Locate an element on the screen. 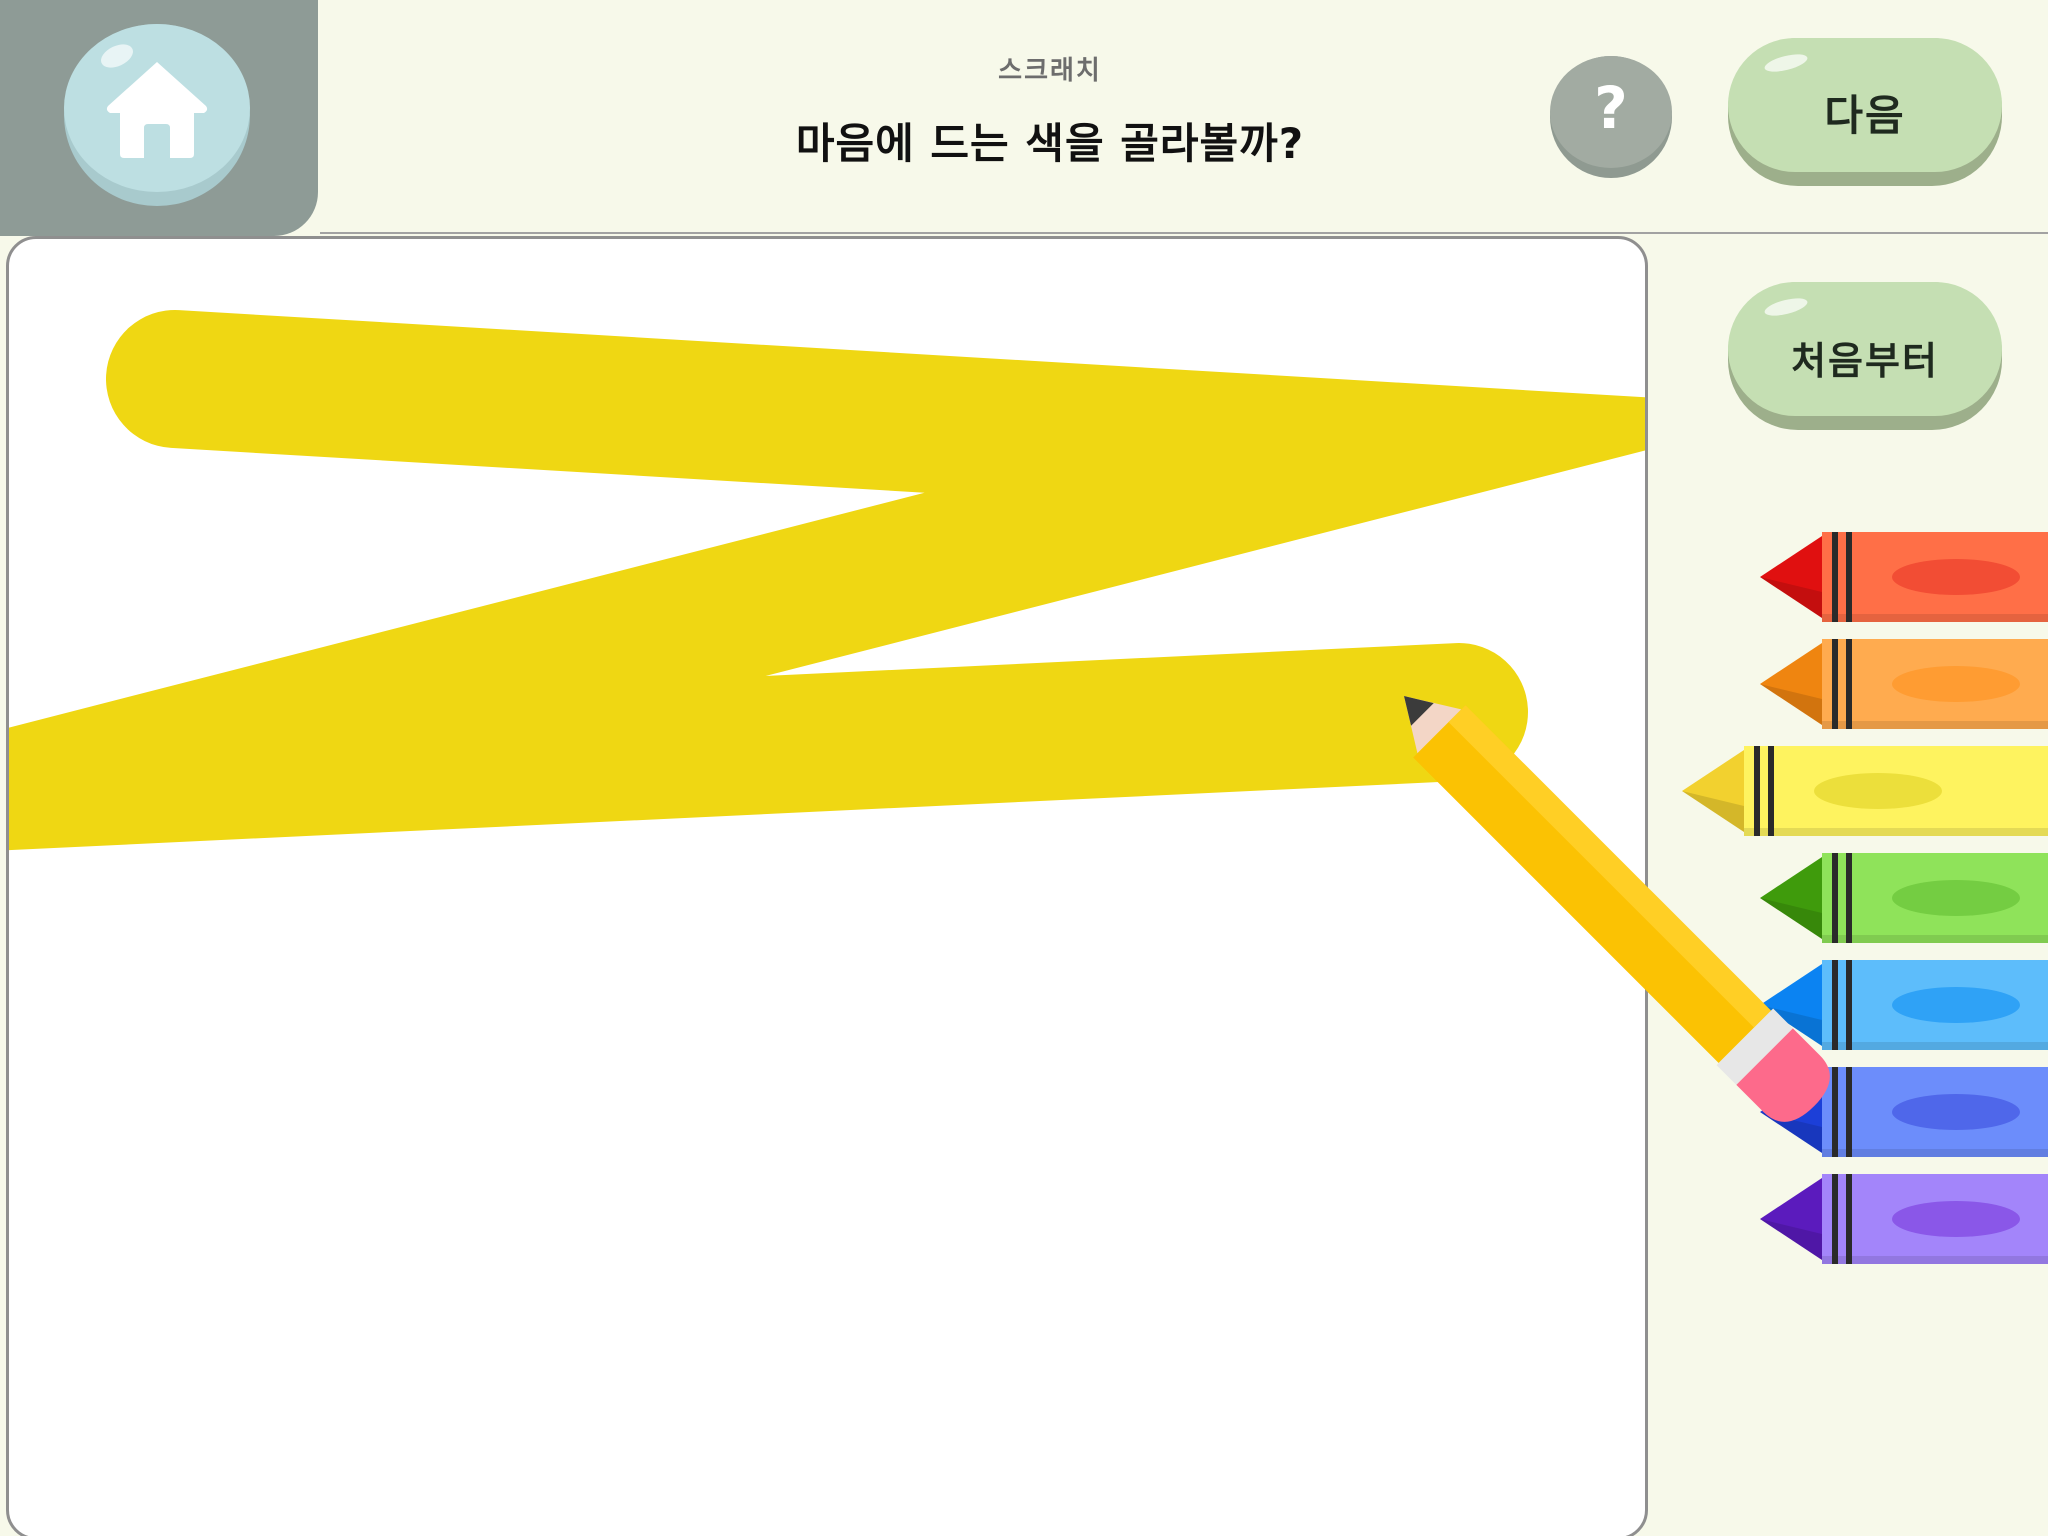 This screenshot has height=1536, width=2048. restart-button: 처음부터 is located at coordinates (1865, 356).